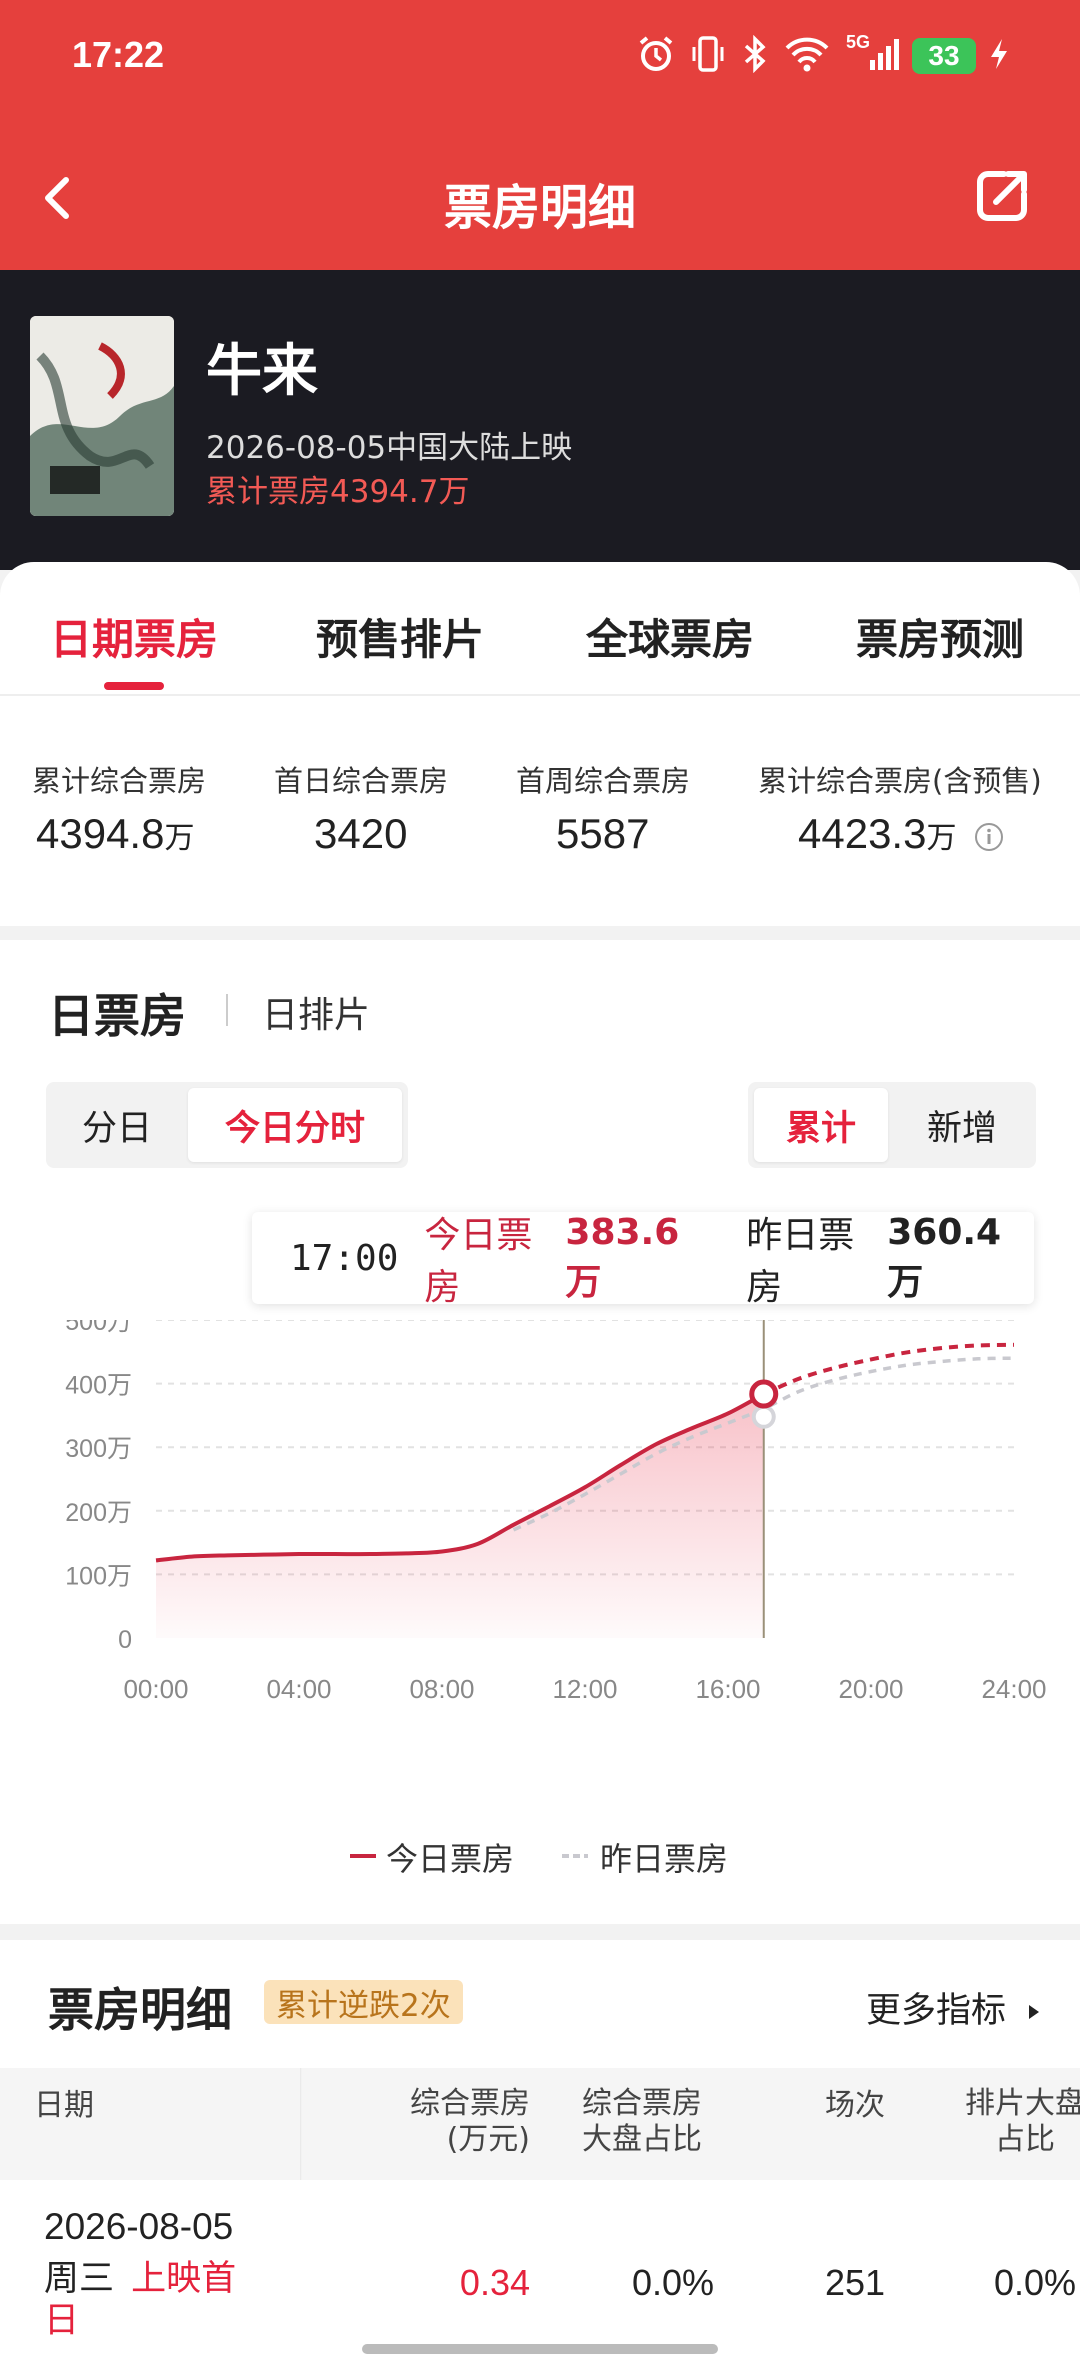 This screenshot has width=1080, height=2376. What do you see at coordinates (98, 1449) in the screenshot?
I see `y-tick-label: 300万` at bounding box center [98, 1449].